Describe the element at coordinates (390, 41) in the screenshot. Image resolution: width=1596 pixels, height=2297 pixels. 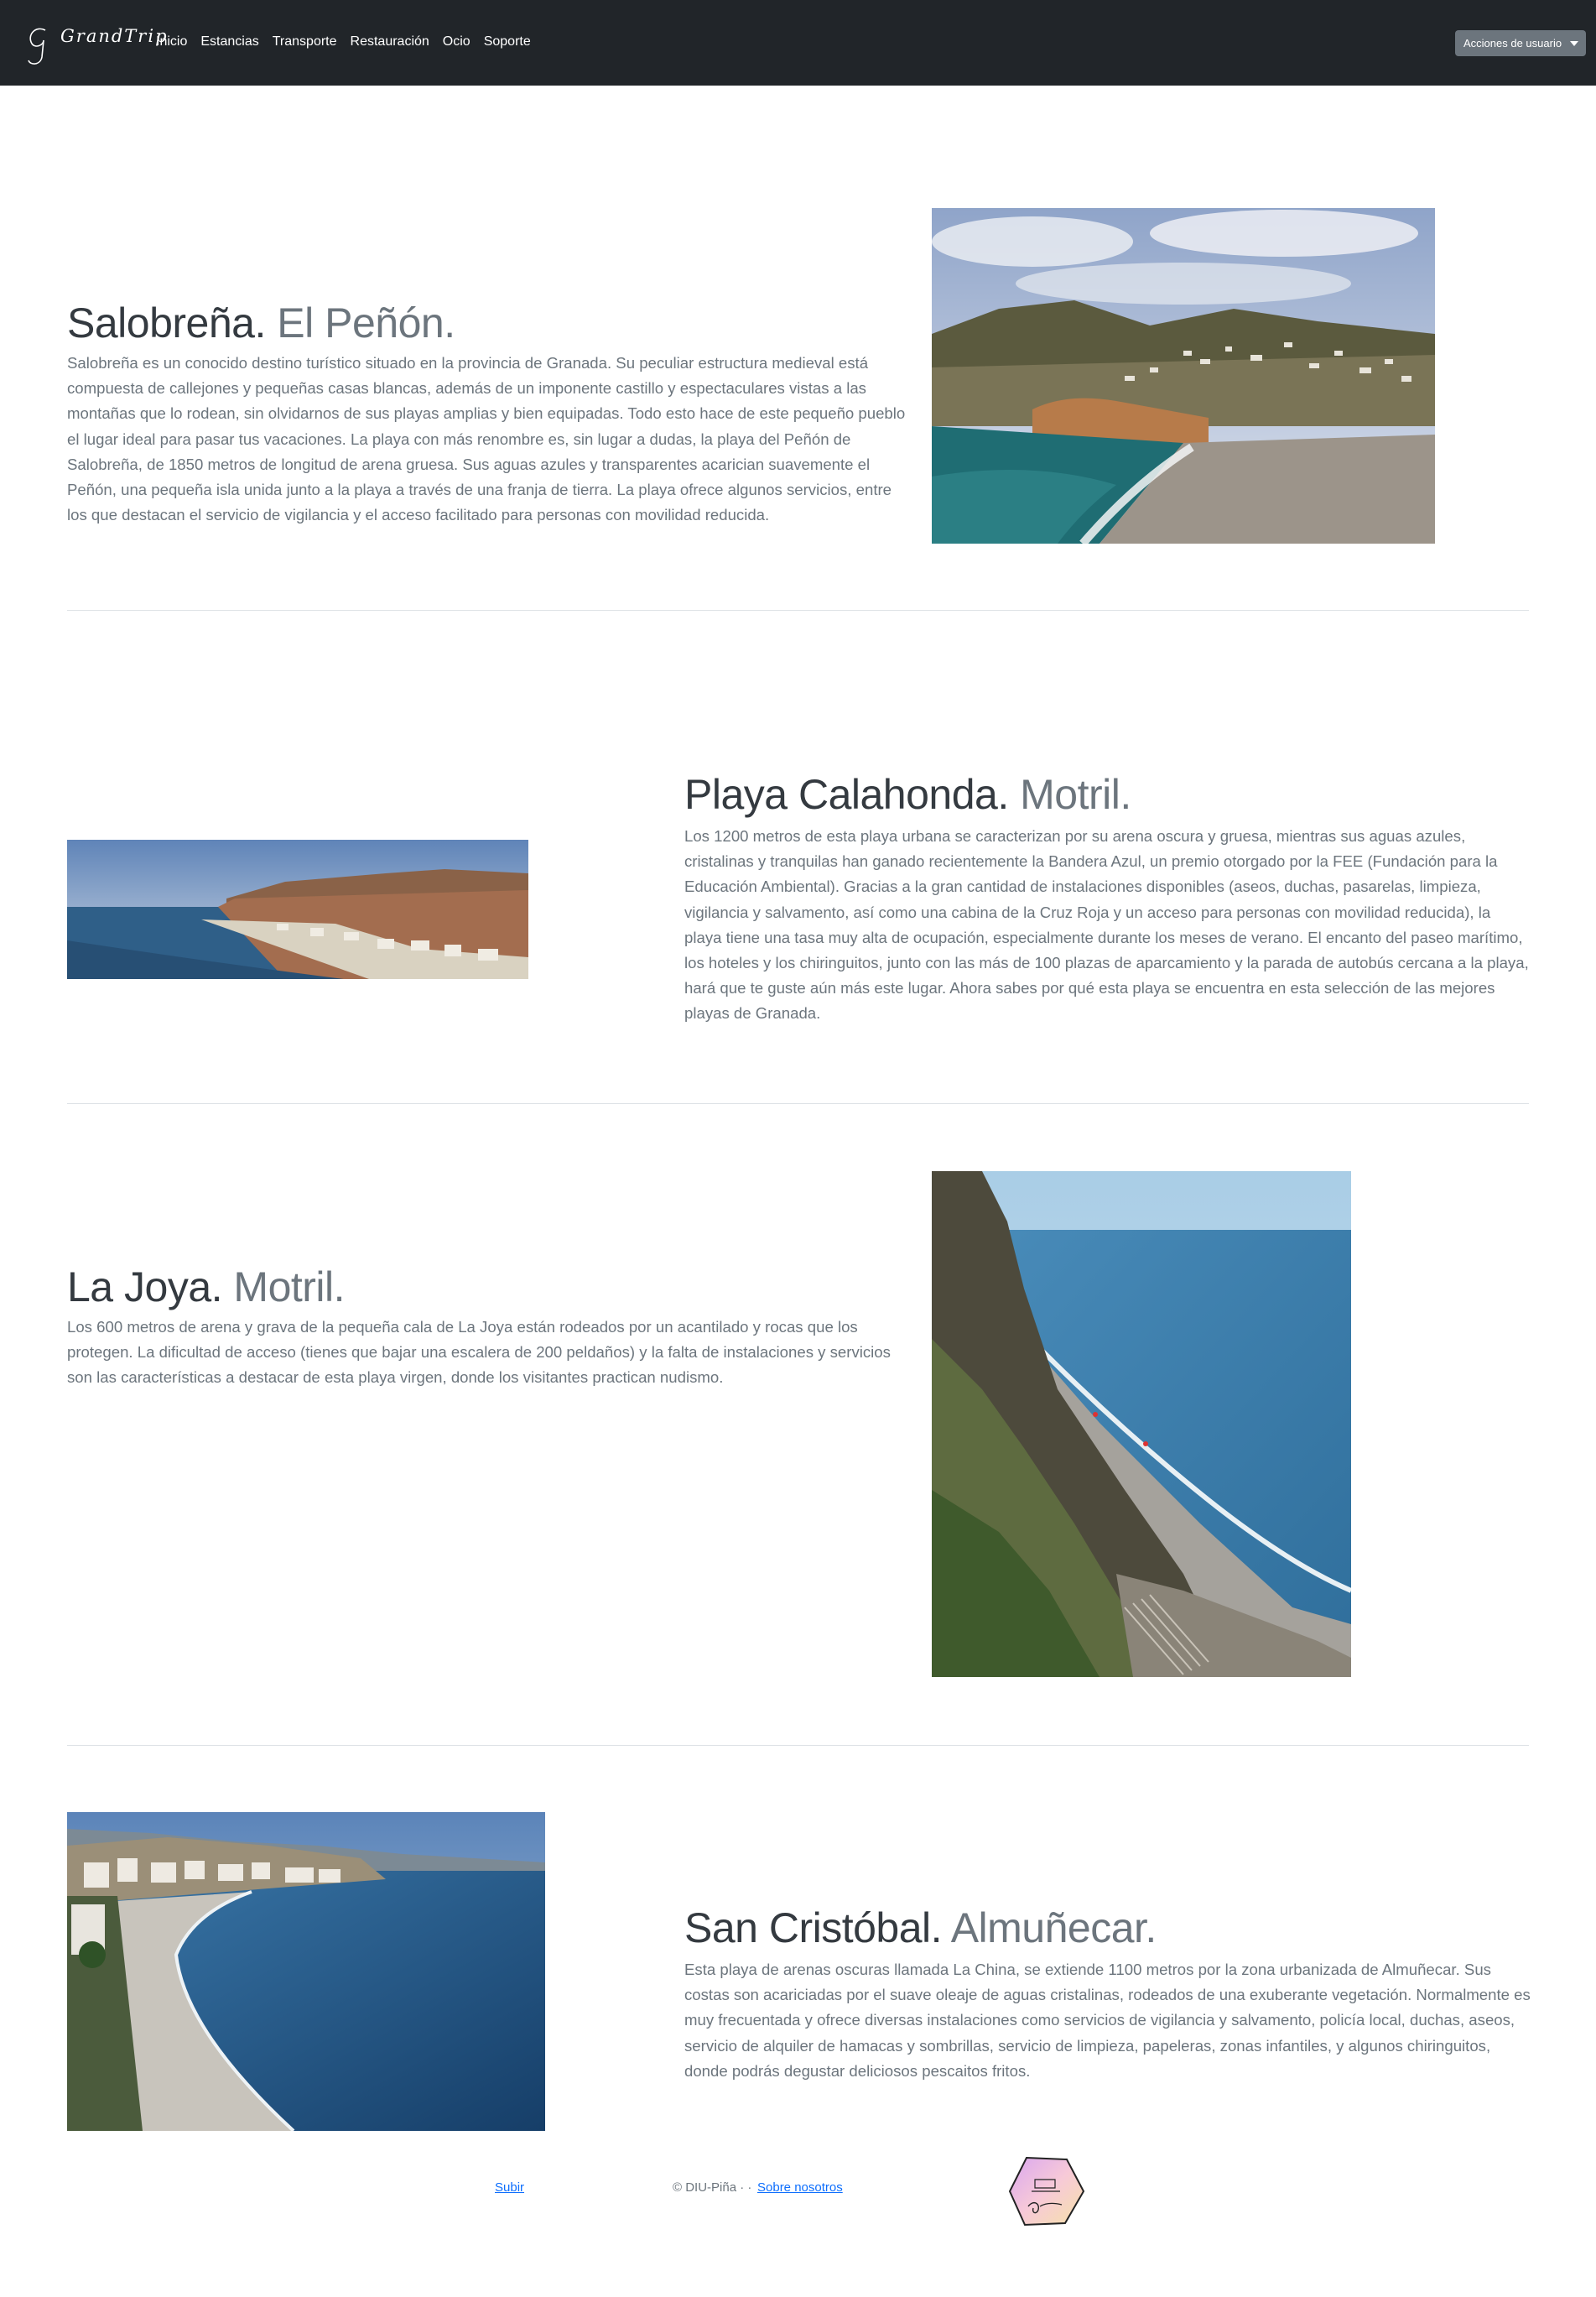
I see `nav-link-restauracion: Restauración` at that location.